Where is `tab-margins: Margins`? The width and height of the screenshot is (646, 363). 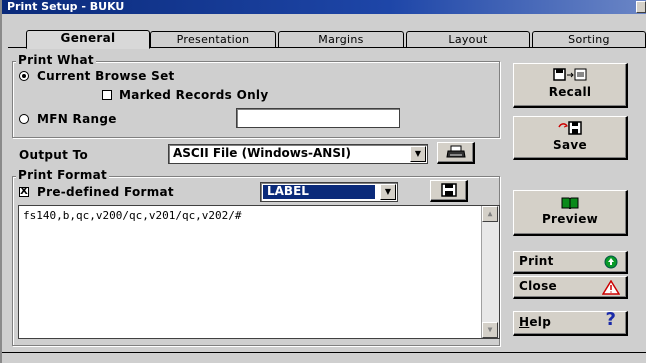 tab-margins: Margins is located at coordinates (341, 39).